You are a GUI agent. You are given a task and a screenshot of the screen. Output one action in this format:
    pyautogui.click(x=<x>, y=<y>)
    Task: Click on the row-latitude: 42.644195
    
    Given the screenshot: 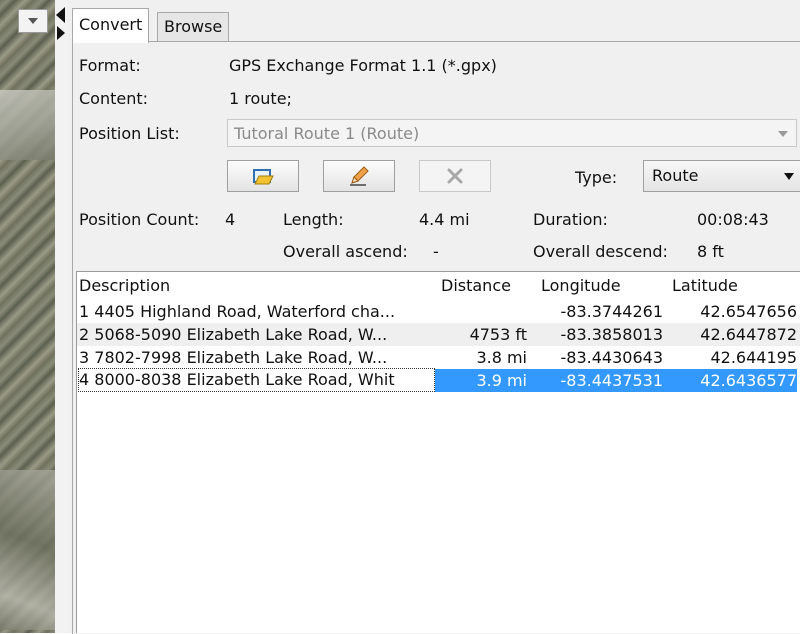 What is the action you would take?
    pyautogui.click(x=753, y=357)
    